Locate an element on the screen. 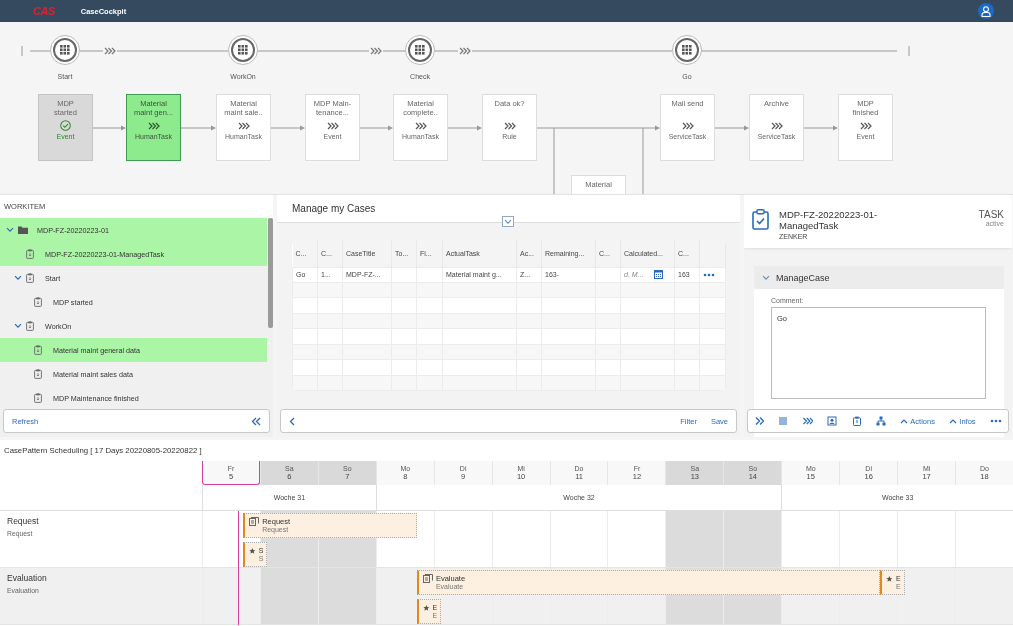  hierarchy-icon is located at coordinates (880, 421).